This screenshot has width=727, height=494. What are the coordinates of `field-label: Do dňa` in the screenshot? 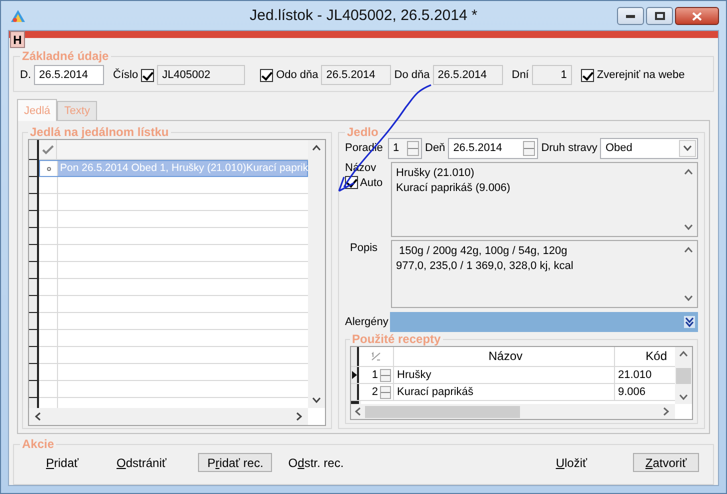 It's located at (412, 75).